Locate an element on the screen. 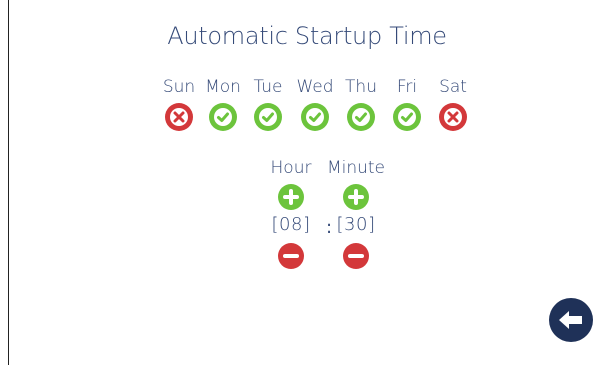  day-label: Tue is located at coordinates (268, 87).